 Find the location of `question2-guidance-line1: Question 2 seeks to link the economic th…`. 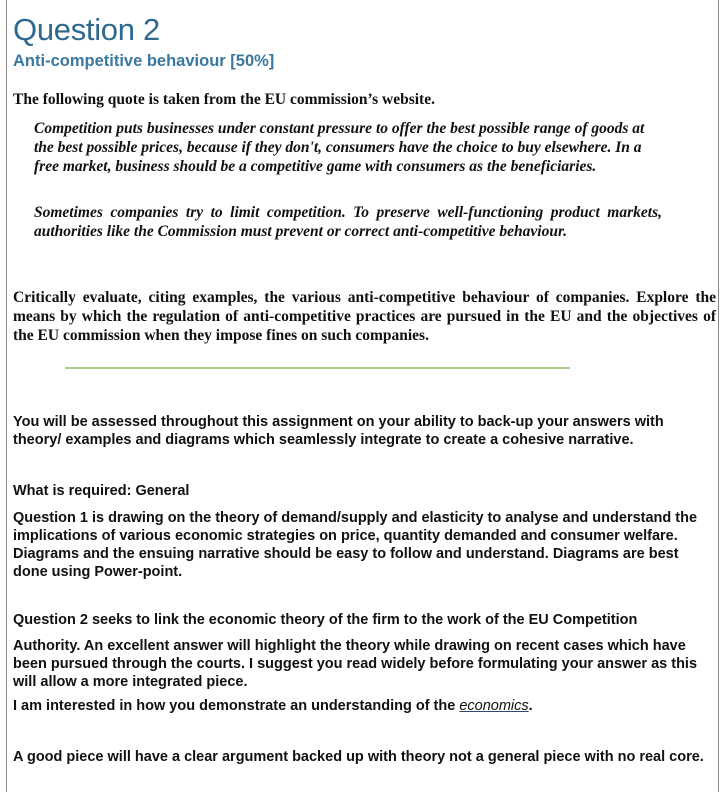

question2-guidance-line1: Question 2 seeks to link the economic th… is located at coordinates (325, 620).